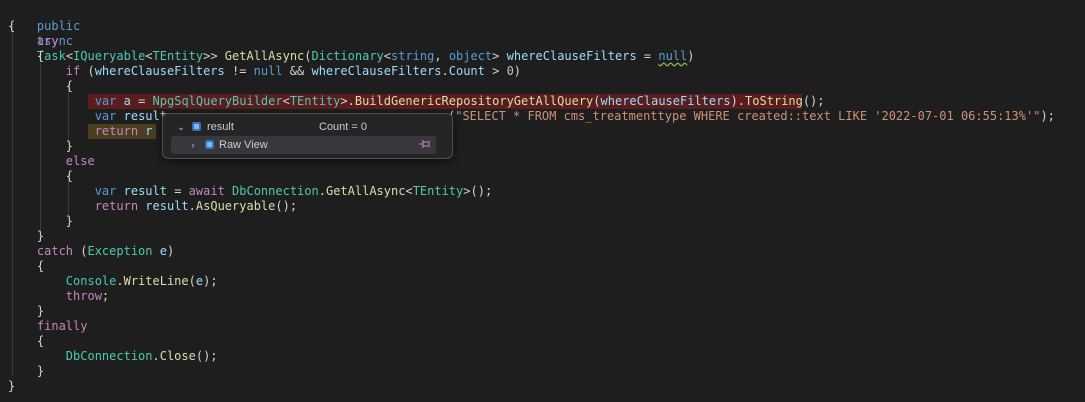 The image size is (1085, 402). Describe the element at coordinates (80, 161) in the screenshot. I see `keyword: else` at that location.